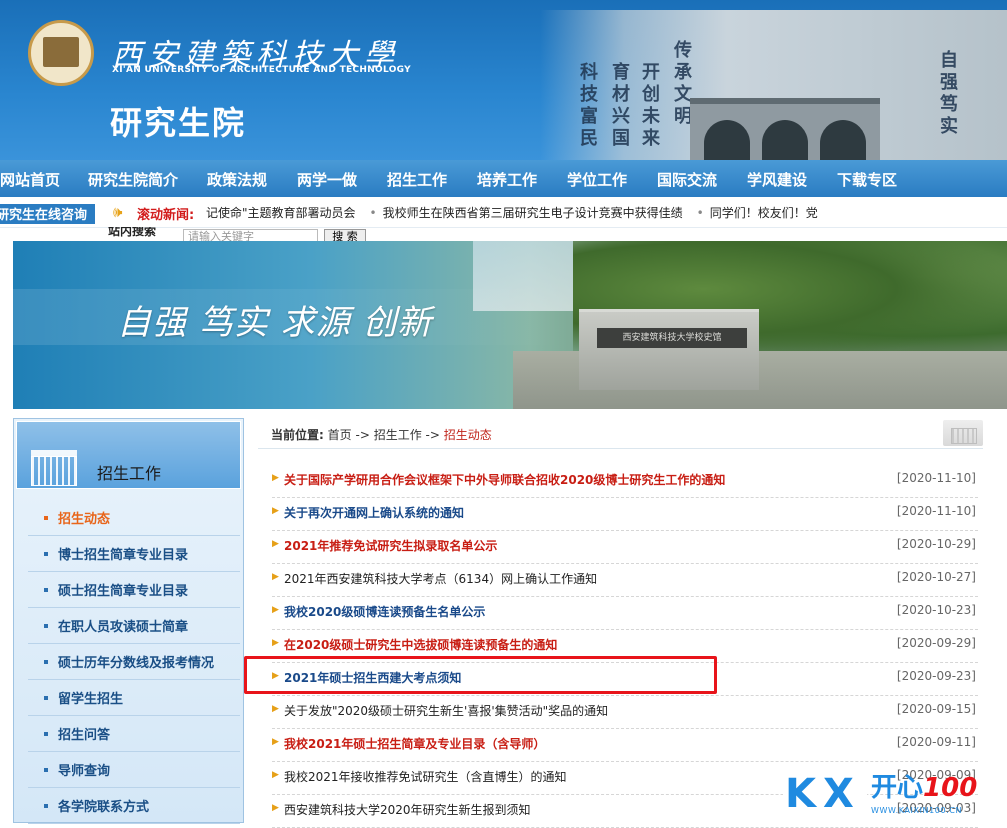  What do you see at coordinates (281, 213) in the screenshot?
I see `ticker-item: 记使命"主题教育部署动员会` at bounding box center [281, 213].